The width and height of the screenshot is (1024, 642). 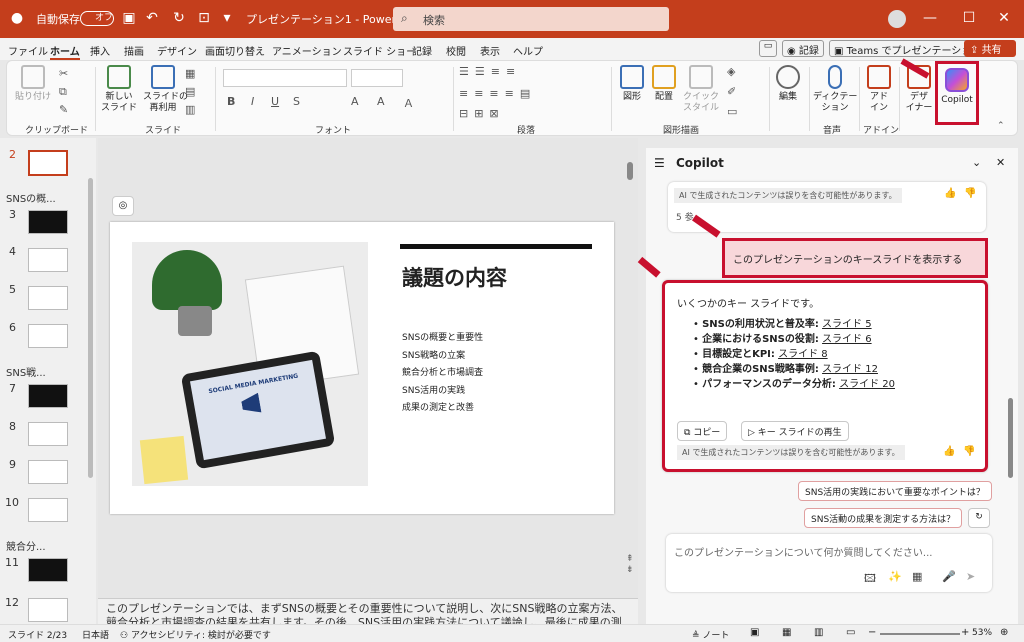 What do you see at coordinates (123, 206) in the screenshot?
I see `designer-suggest-icon: ◎` at bounding box center [123, 206].